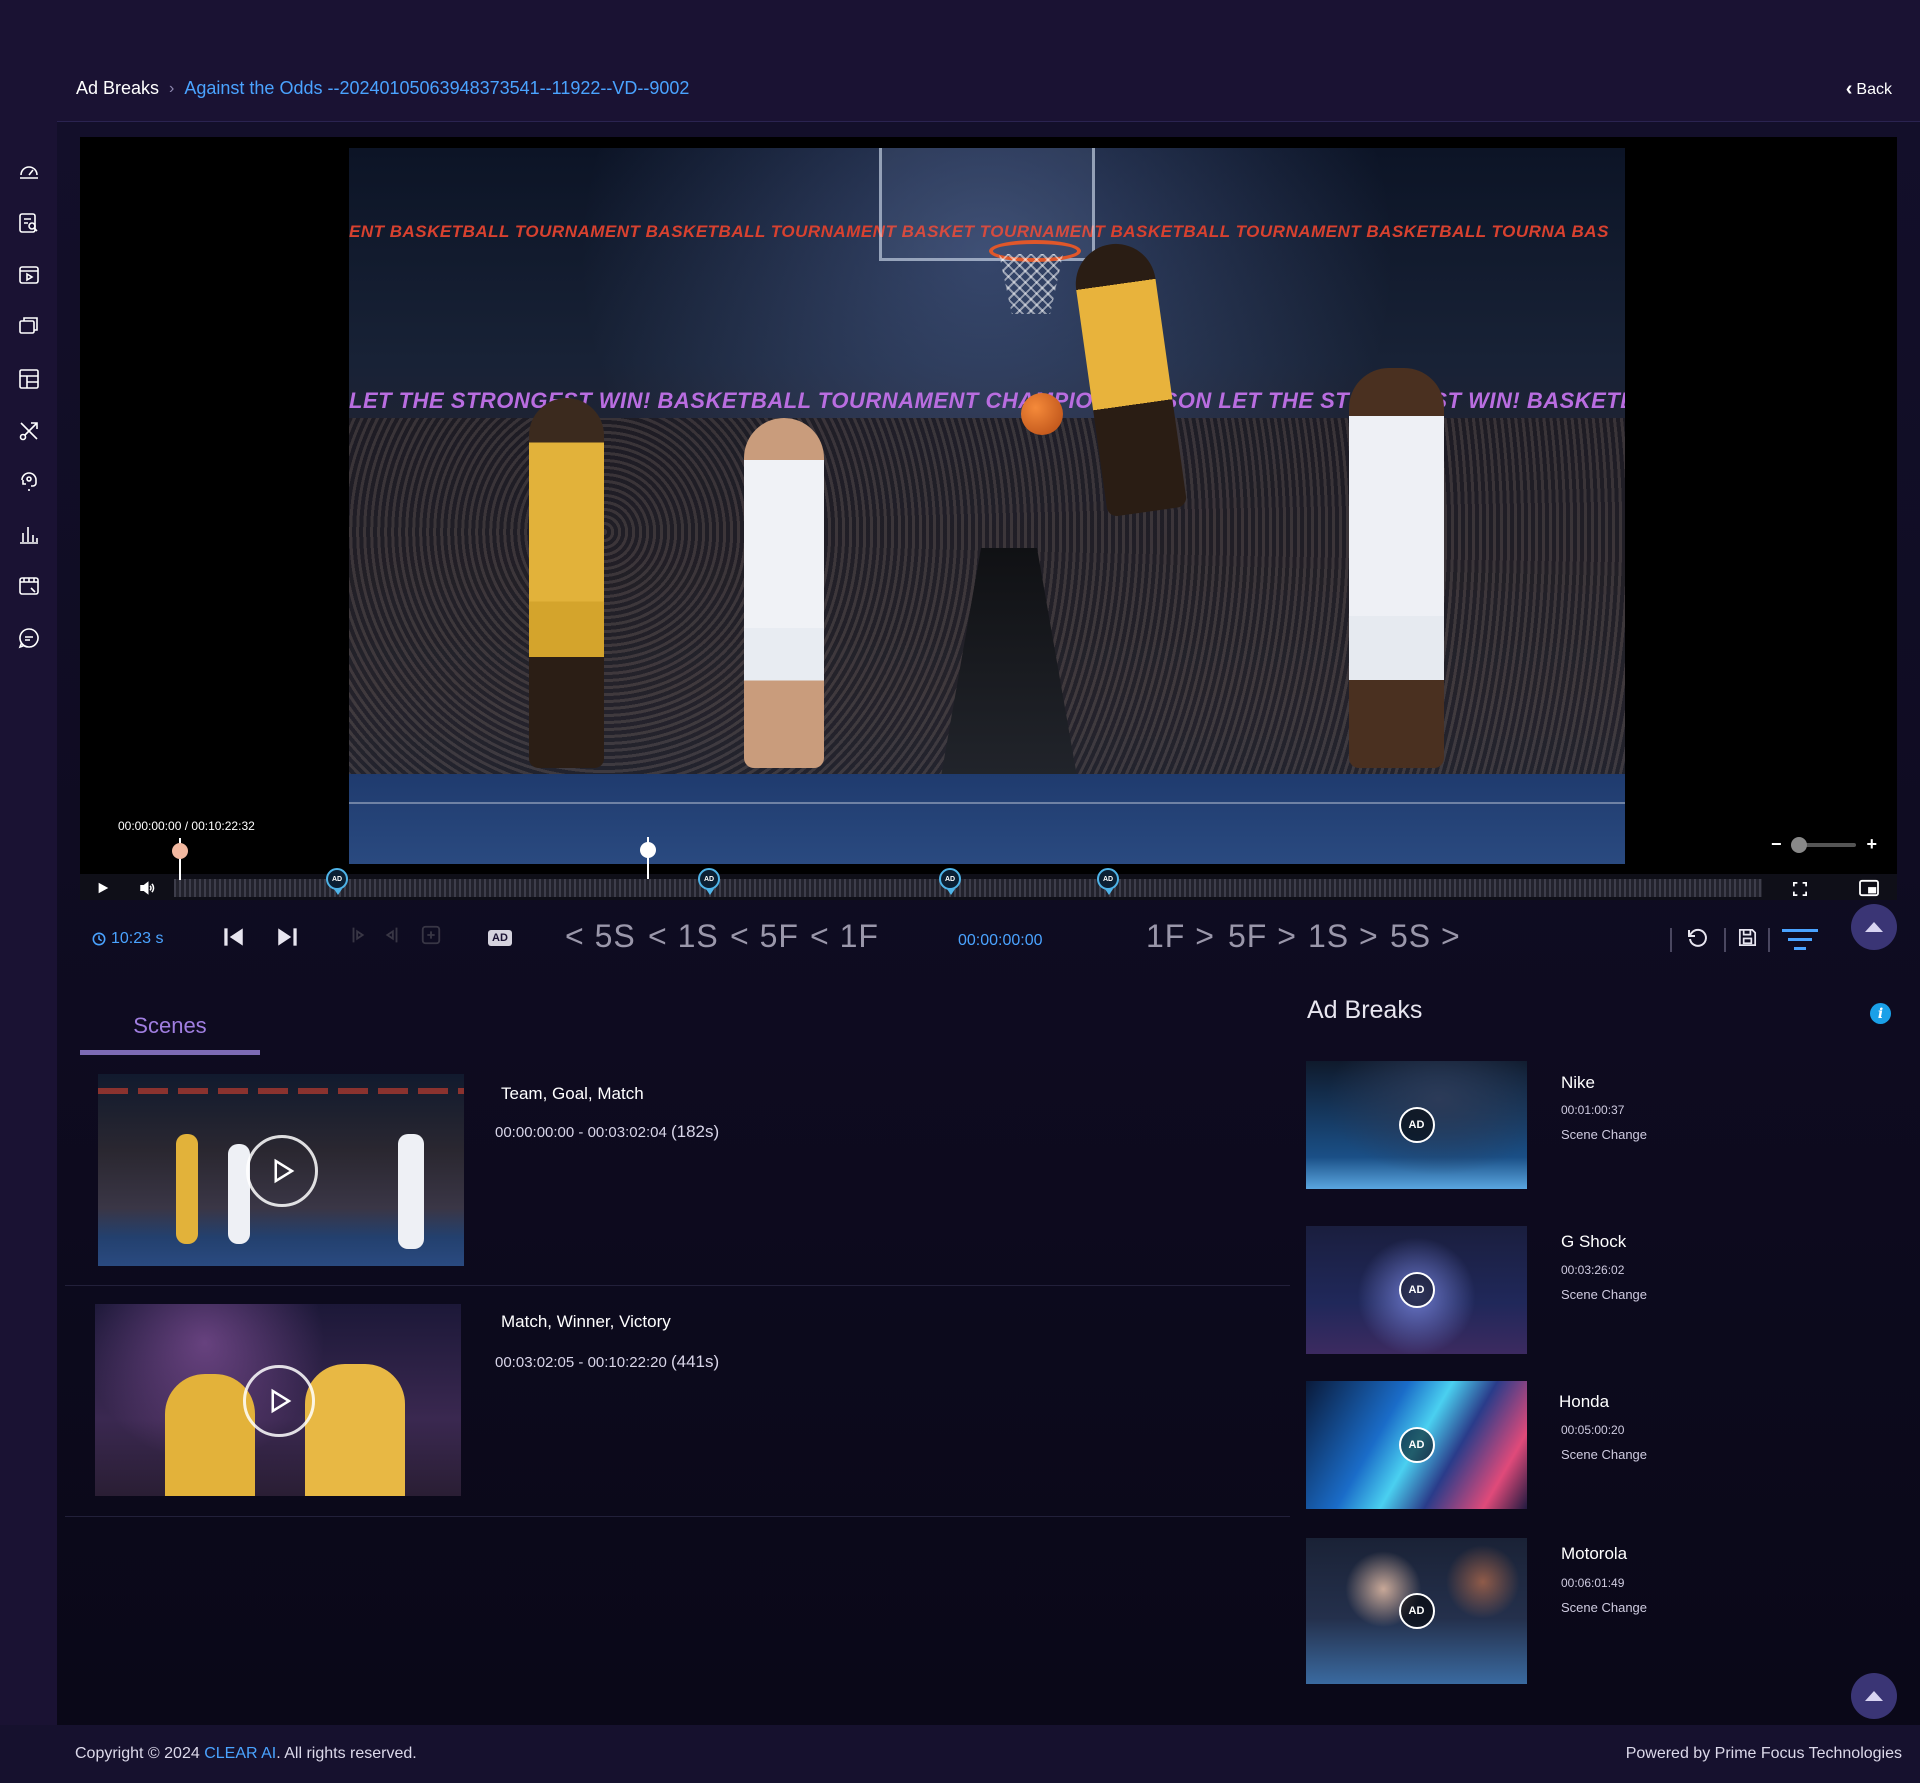  What do you see at coordinates (695, 1131) in the screenshot?
I see `scene-duration: (182s)` at bounding box center [695, 1131].